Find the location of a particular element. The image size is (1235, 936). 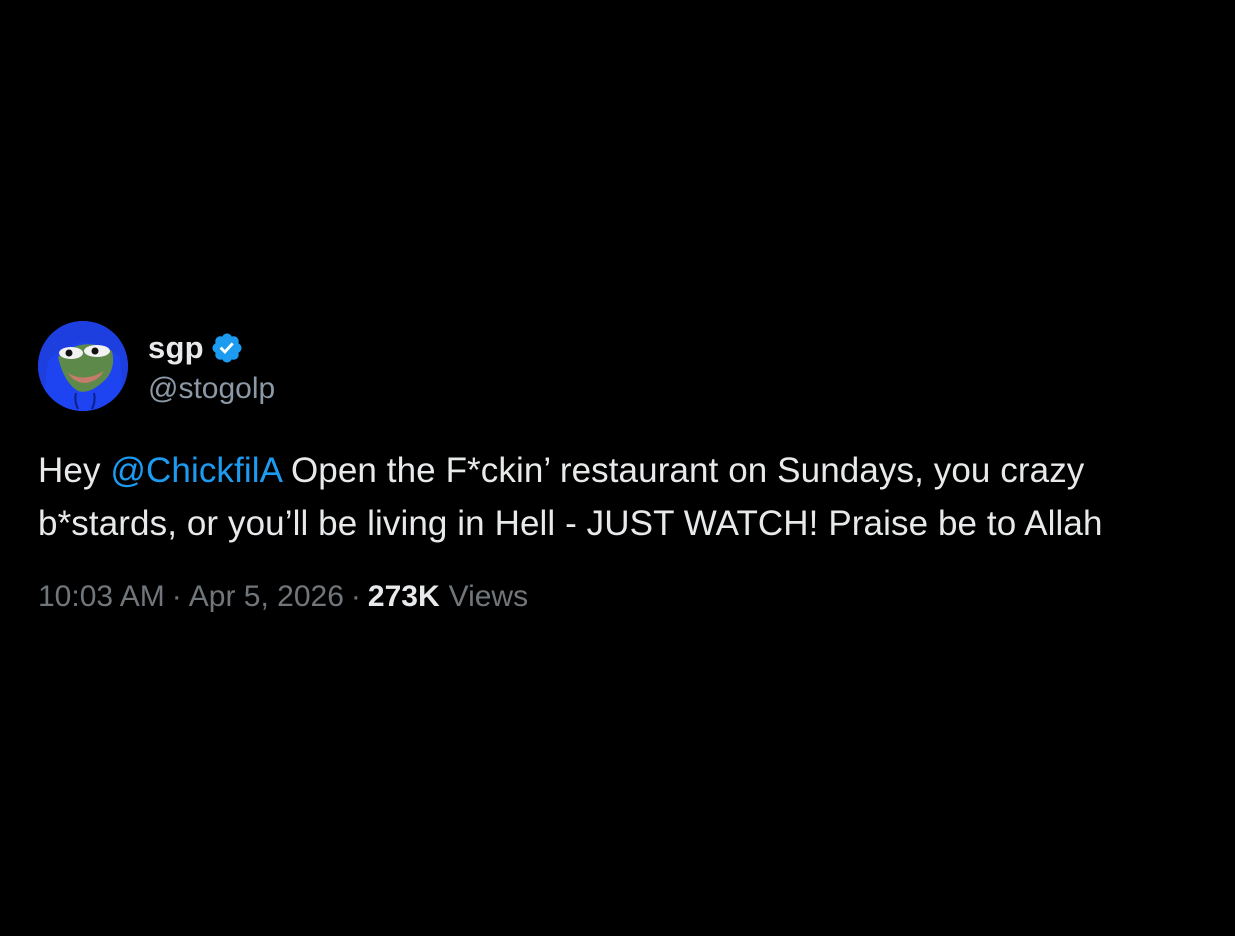

name-row: sgp is located at coordinates (211, 348).